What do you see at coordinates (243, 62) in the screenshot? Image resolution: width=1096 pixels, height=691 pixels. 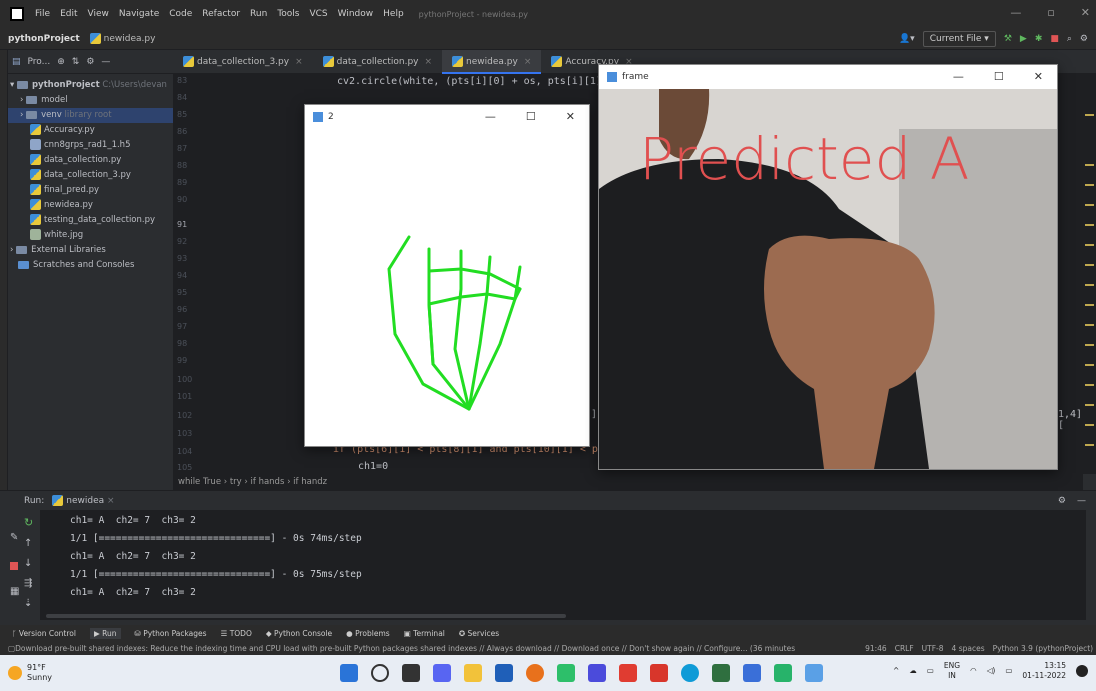 I see `tab-data-collection-3: data_collection_3.py ×` at bounding box center [243, 62].